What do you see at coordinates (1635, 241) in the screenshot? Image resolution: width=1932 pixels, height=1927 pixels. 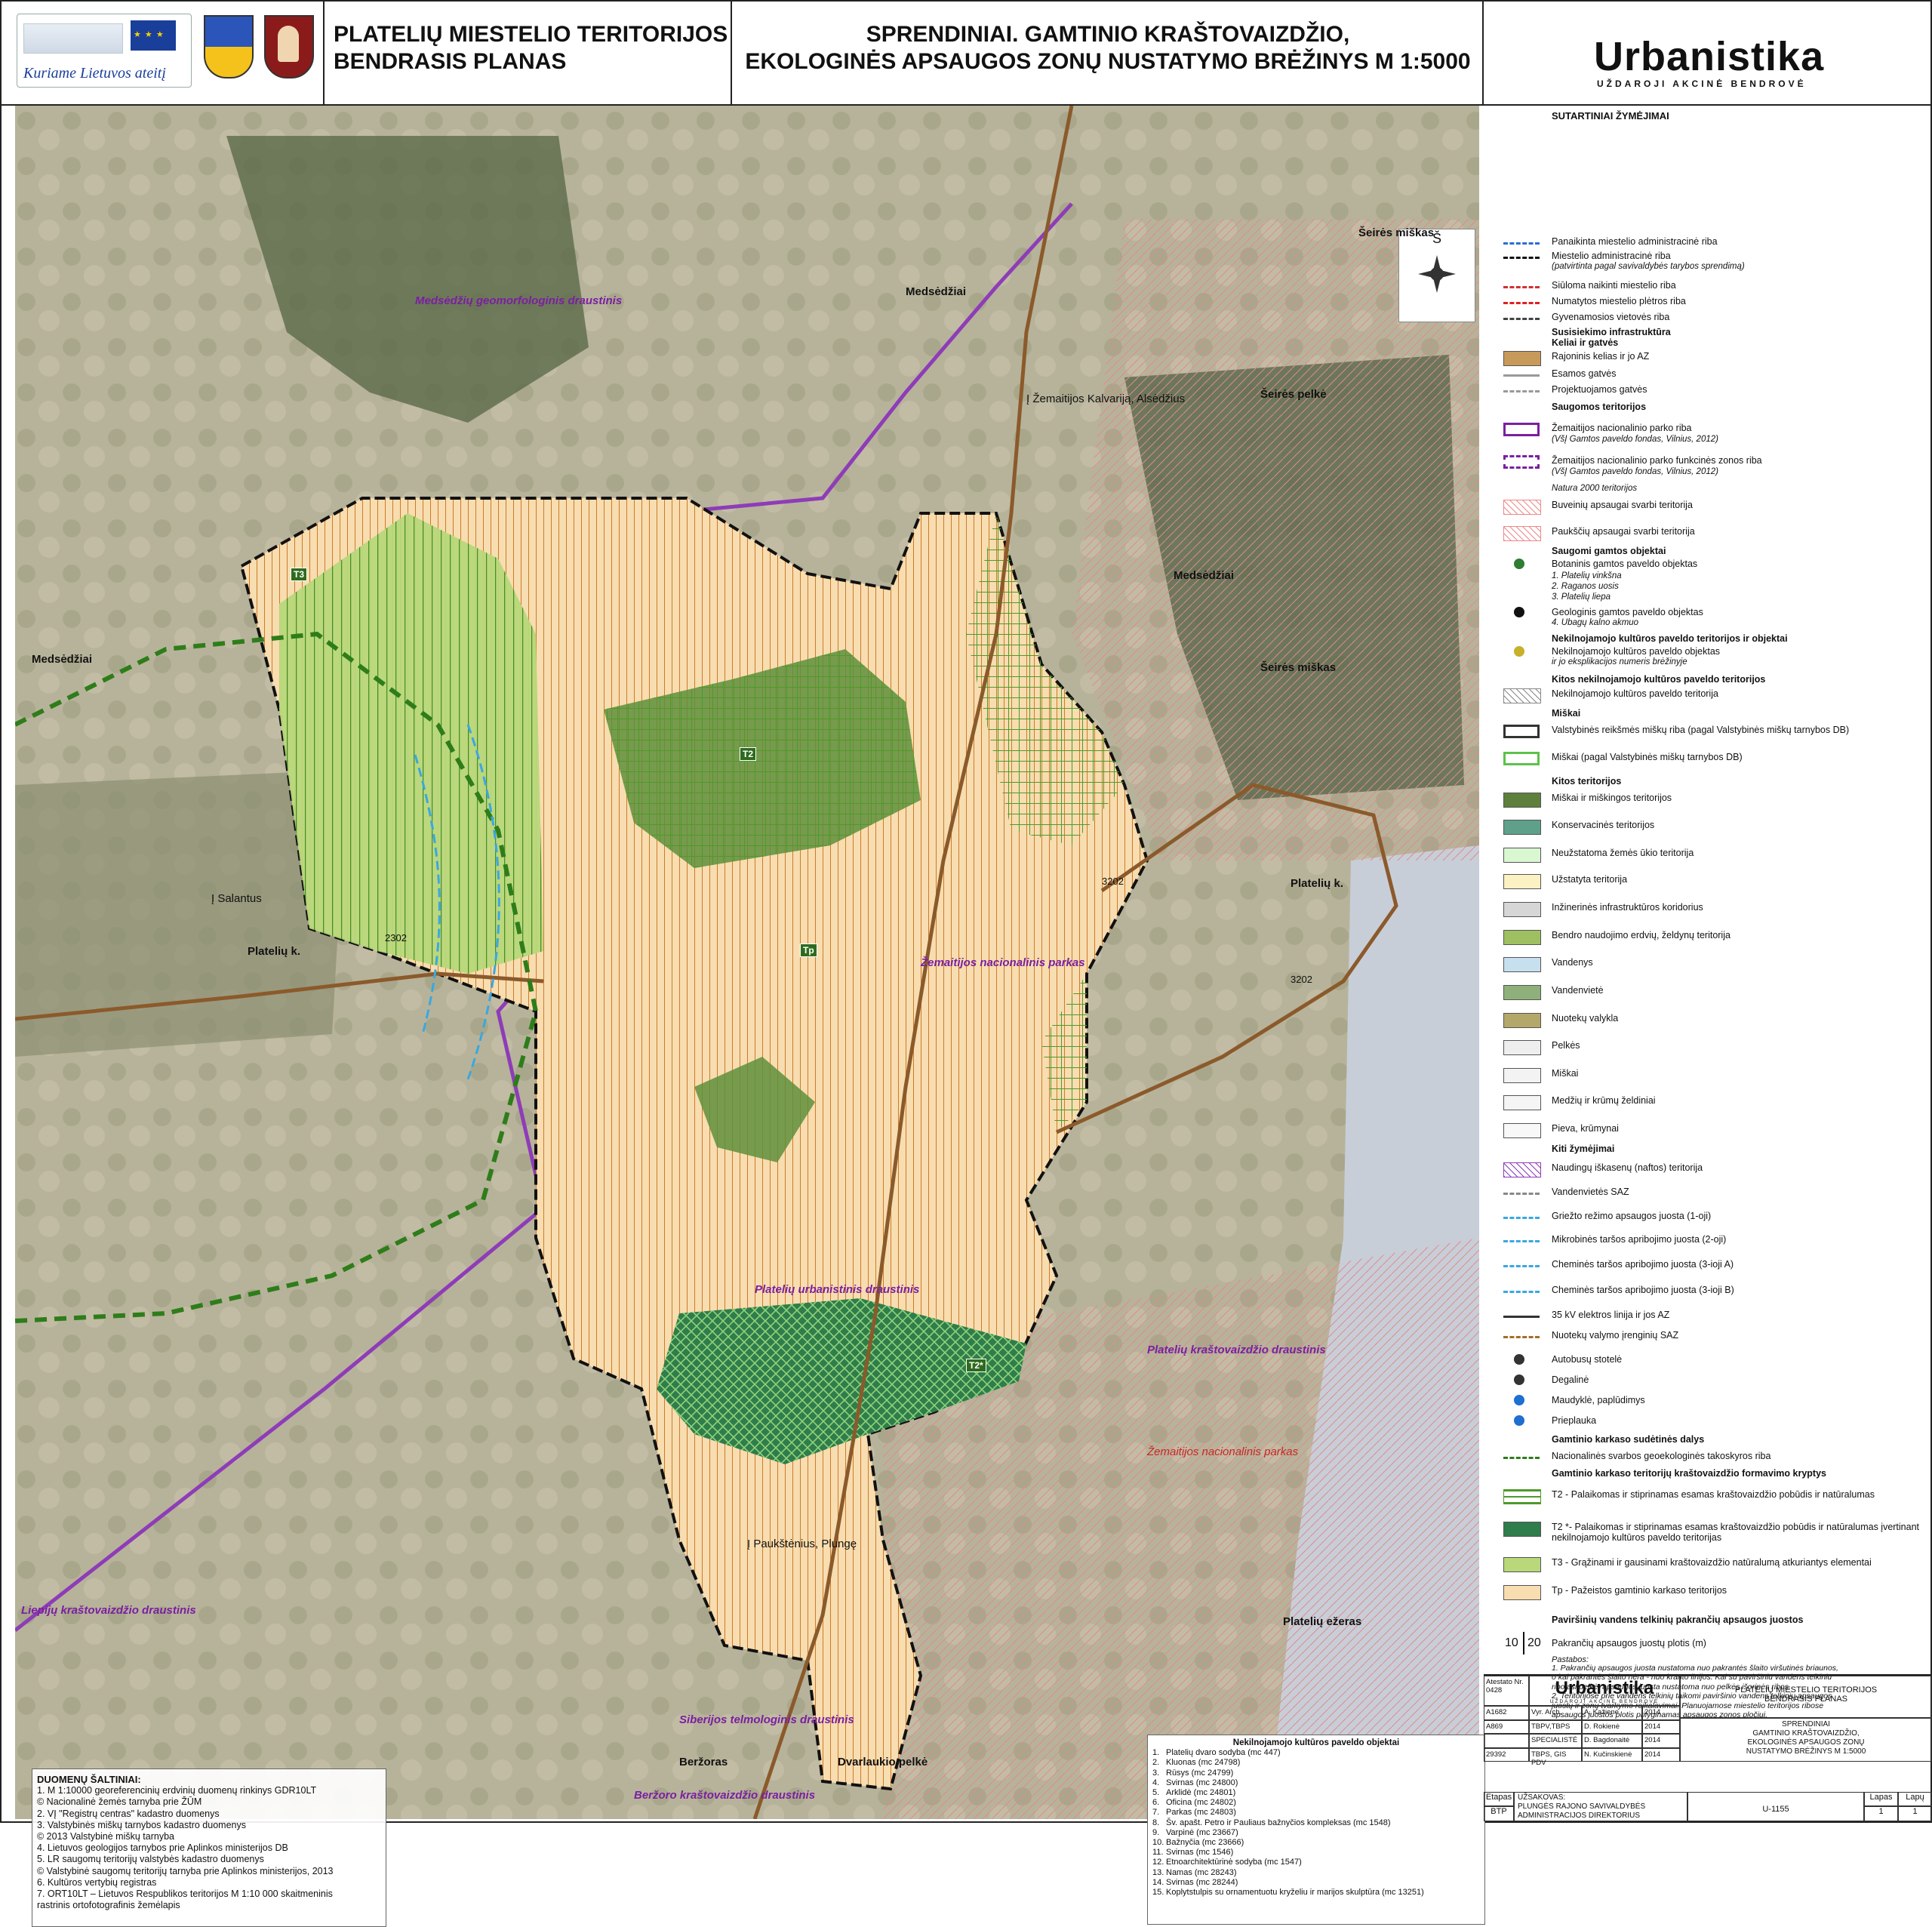 I see `legend-label: Panaikinta miestelio administracinė riba` at bounding box center [1635, 241].